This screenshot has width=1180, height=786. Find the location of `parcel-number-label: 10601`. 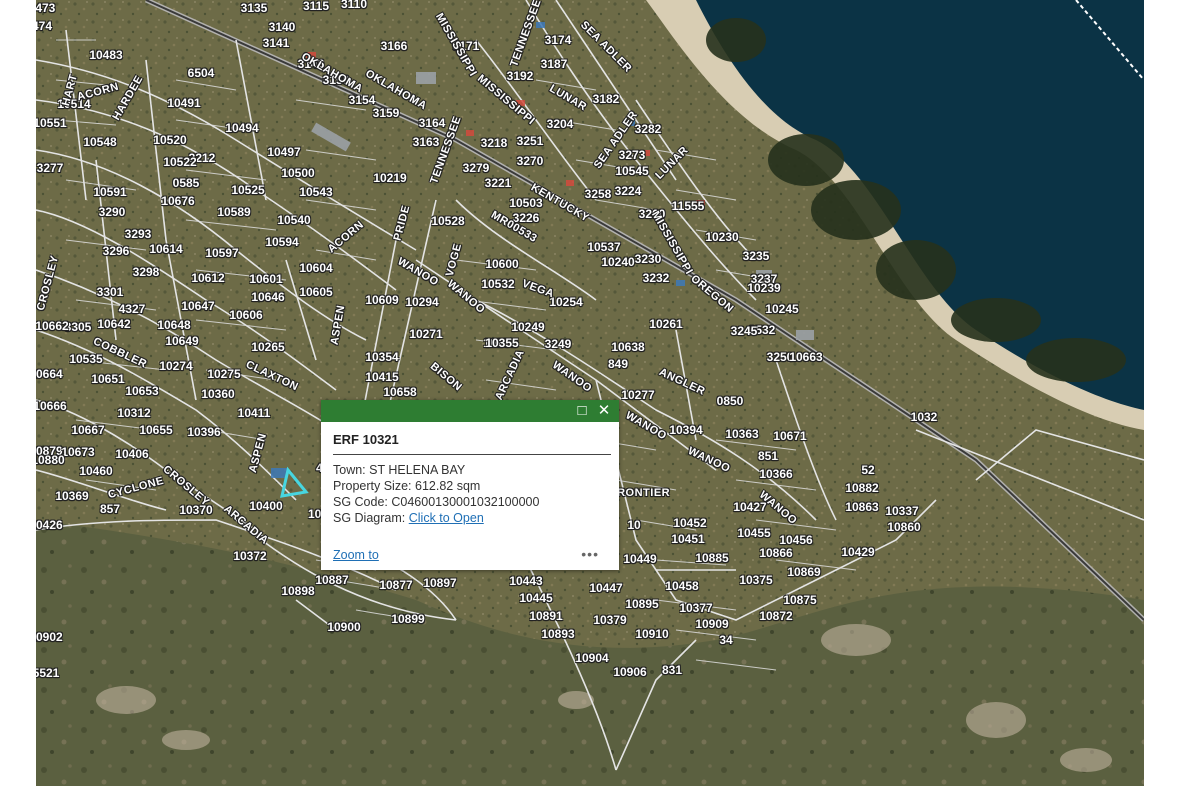

parcel-number-label: 10601 is located at coordinates (266, 279).